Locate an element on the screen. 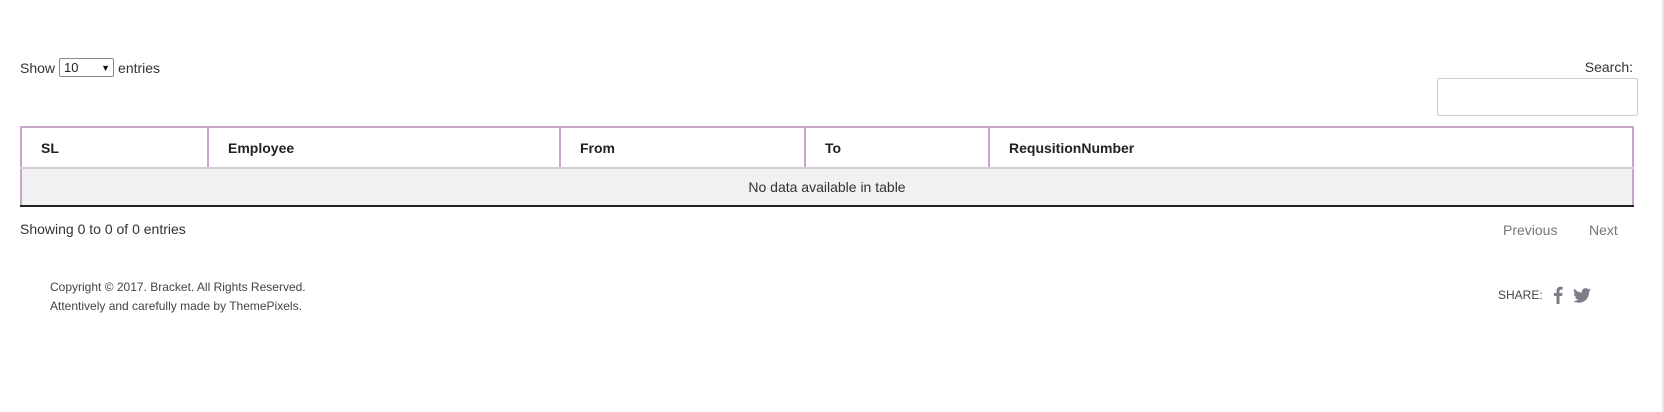 The image size is (1664, 412). search-label: Search: is located at coordinates (1608, 67).